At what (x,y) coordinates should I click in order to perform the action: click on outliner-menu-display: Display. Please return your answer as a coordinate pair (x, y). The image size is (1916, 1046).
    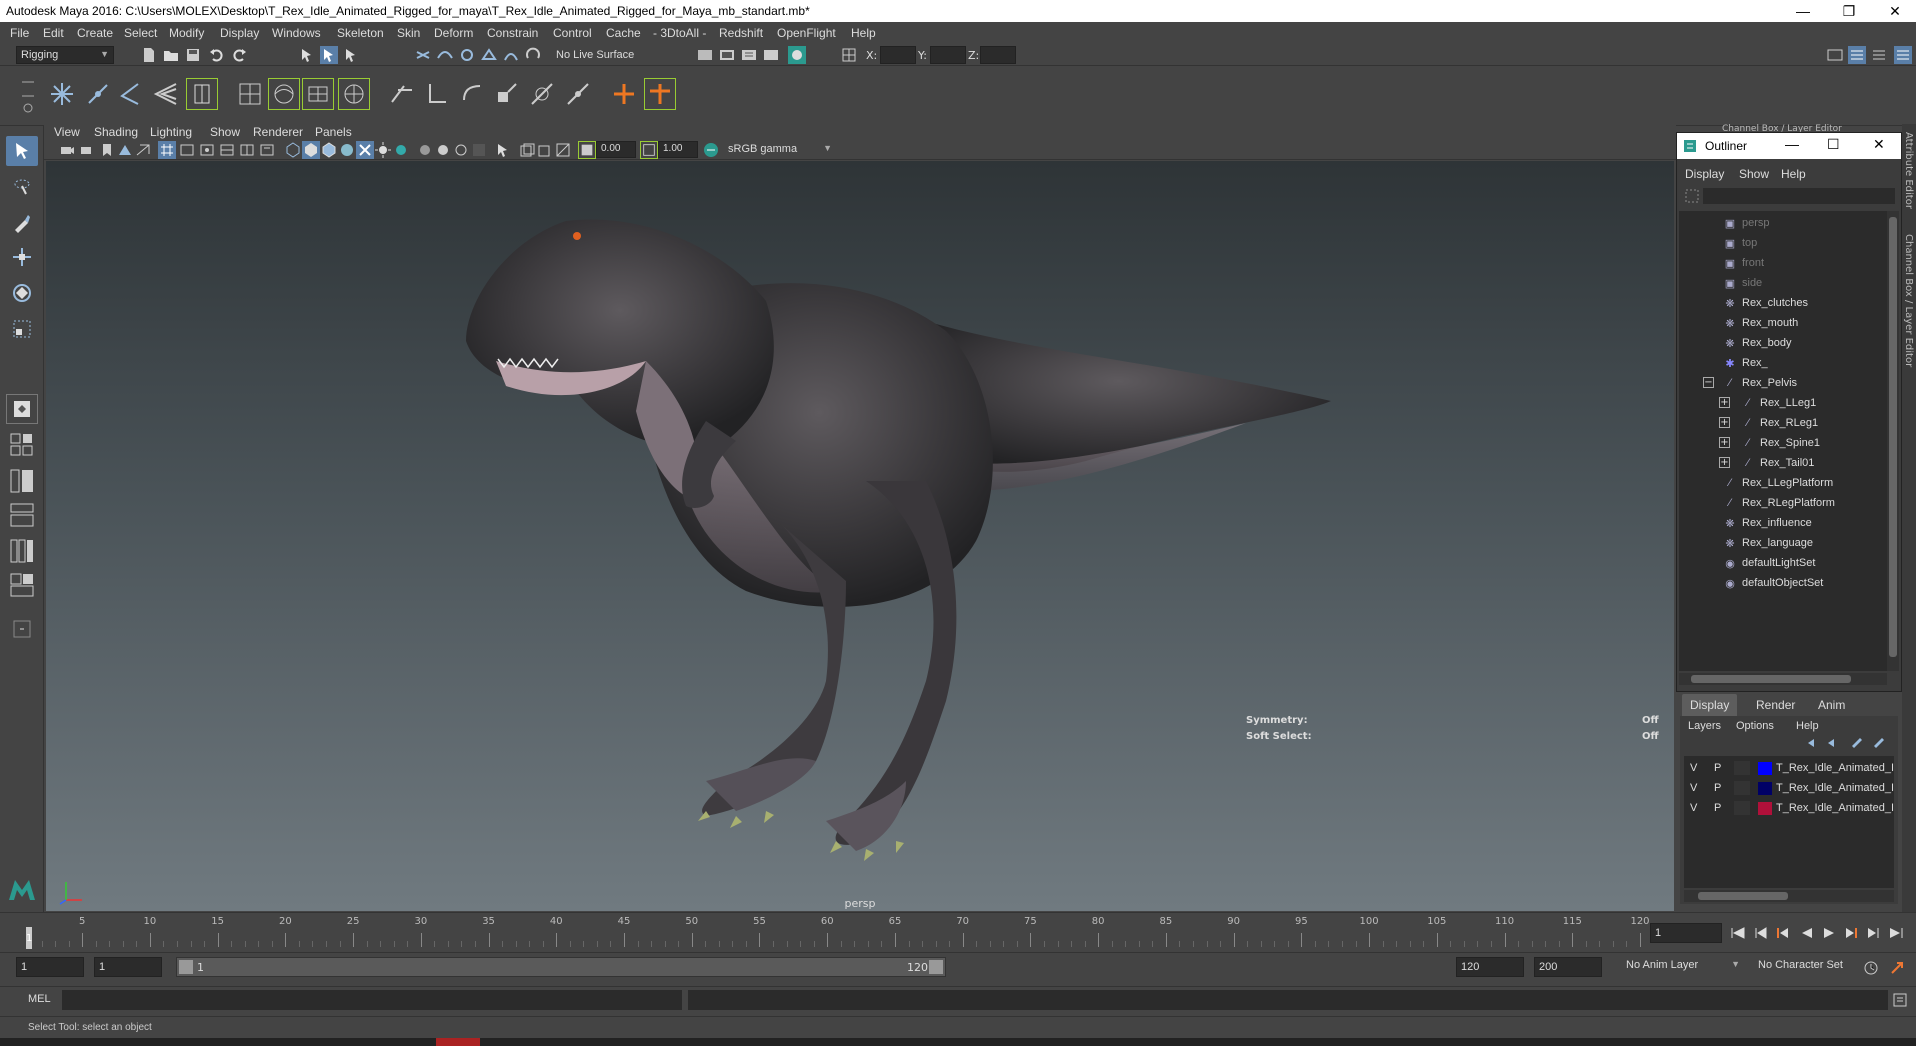
    Looking at the image, I should click on (1704, 174).